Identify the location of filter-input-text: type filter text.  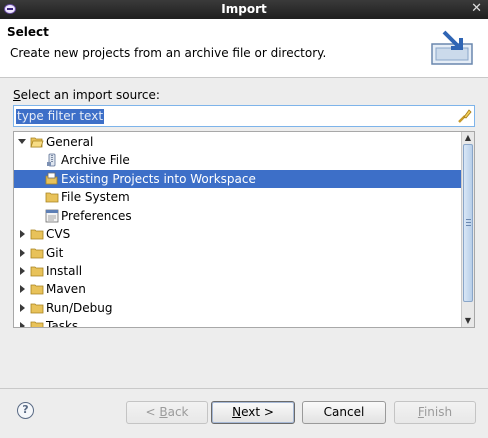
(60, 116).